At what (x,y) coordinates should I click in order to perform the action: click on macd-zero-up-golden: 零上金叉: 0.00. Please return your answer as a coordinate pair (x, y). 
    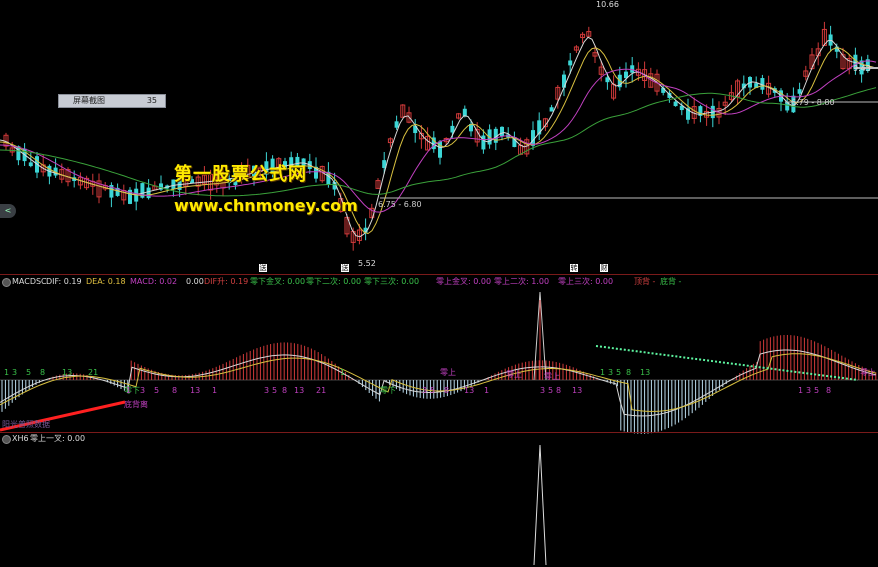
    Looking at the image, I should click on (464, 281).